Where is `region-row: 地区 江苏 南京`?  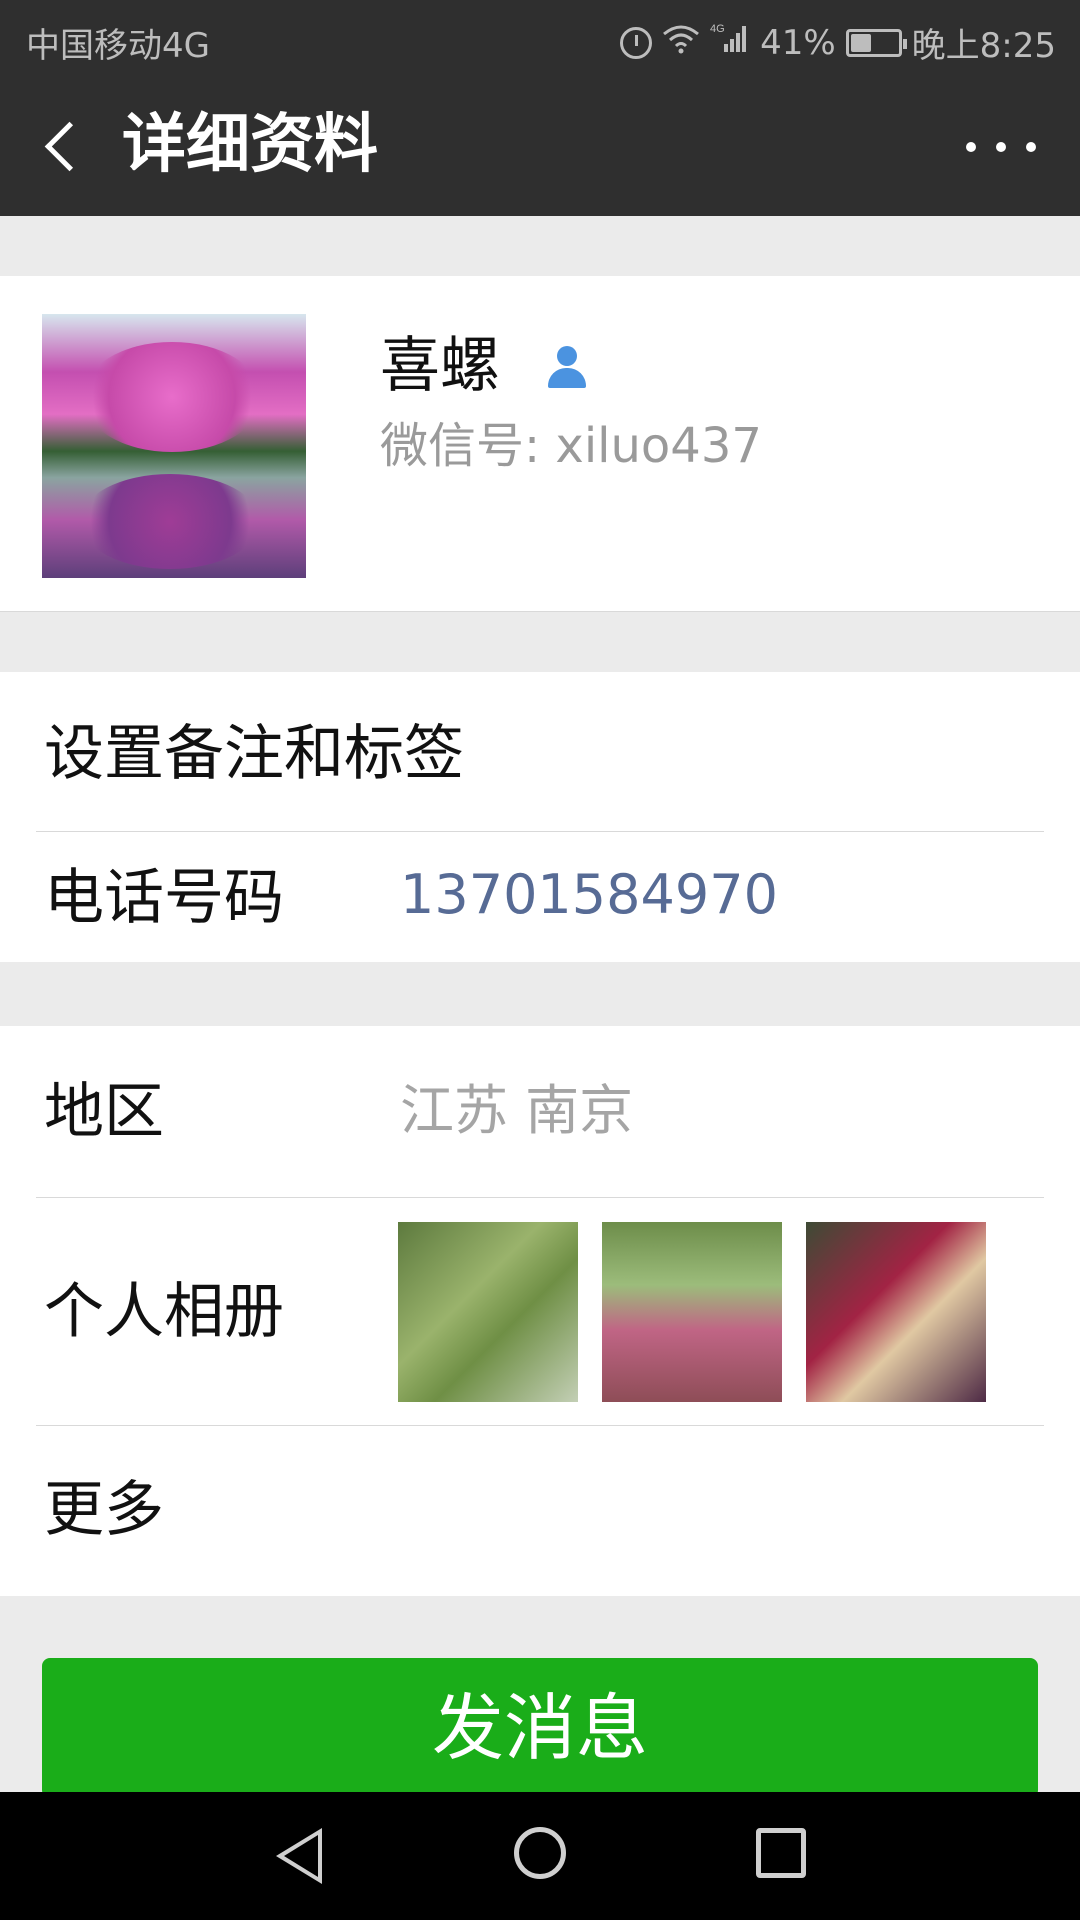 region-row: 地区 江苏 南京 is located at coordinates (540, 1112).